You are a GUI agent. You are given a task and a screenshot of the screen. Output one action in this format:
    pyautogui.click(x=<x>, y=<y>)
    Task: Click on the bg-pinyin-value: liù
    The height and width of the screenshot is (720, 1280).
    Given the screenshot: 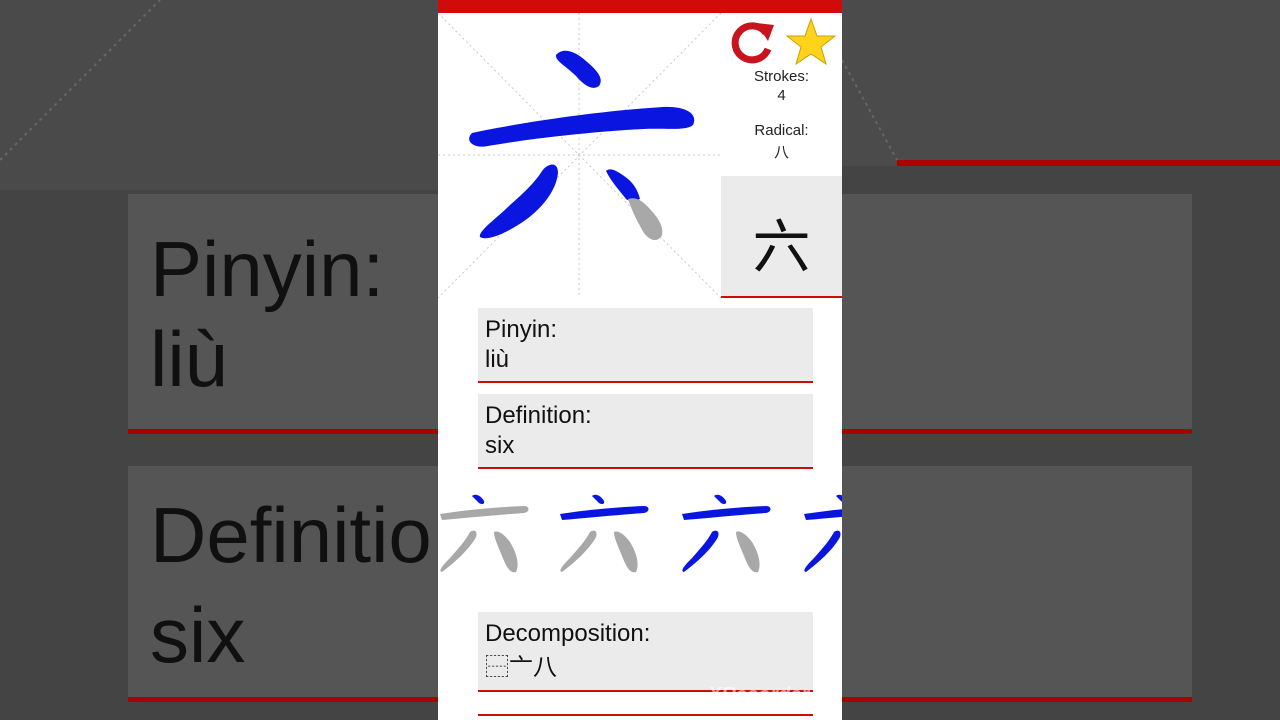 What is the action you would take?
    pyautogui.click(x=189, y=359)
    